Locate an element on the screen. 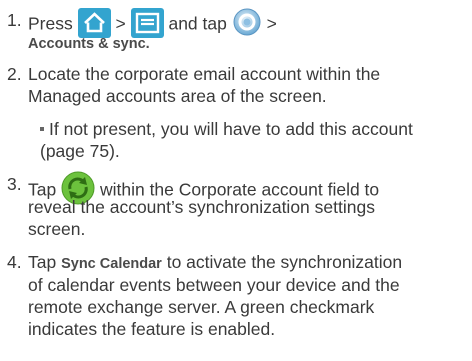  step-text: indicates the feature is enabled. is located at coordinates (152, 329).